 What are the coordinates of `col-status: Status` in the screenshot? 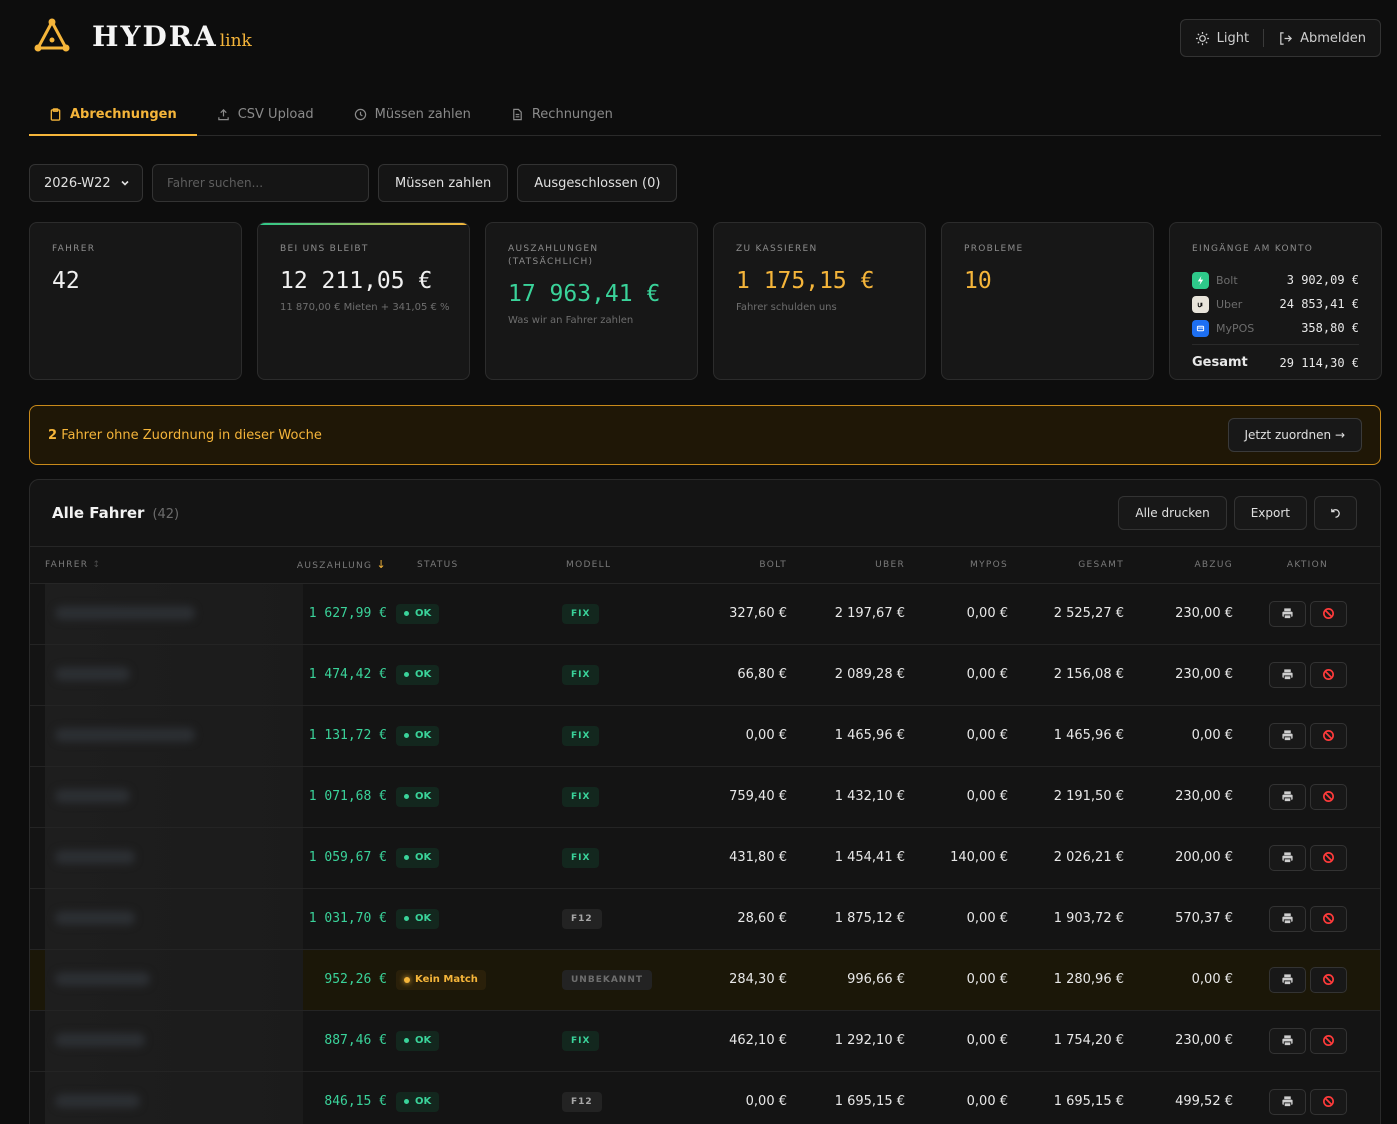 It's located at (462, 565).